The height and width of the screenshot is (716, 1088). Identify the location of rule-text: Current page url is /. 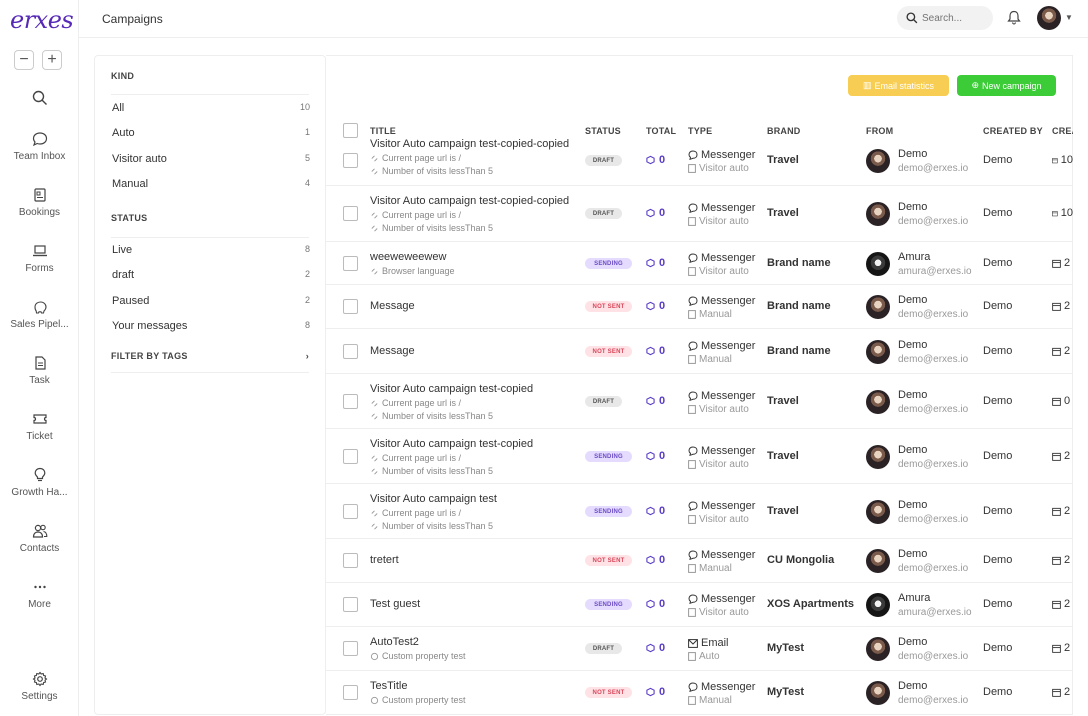
(415, 158).